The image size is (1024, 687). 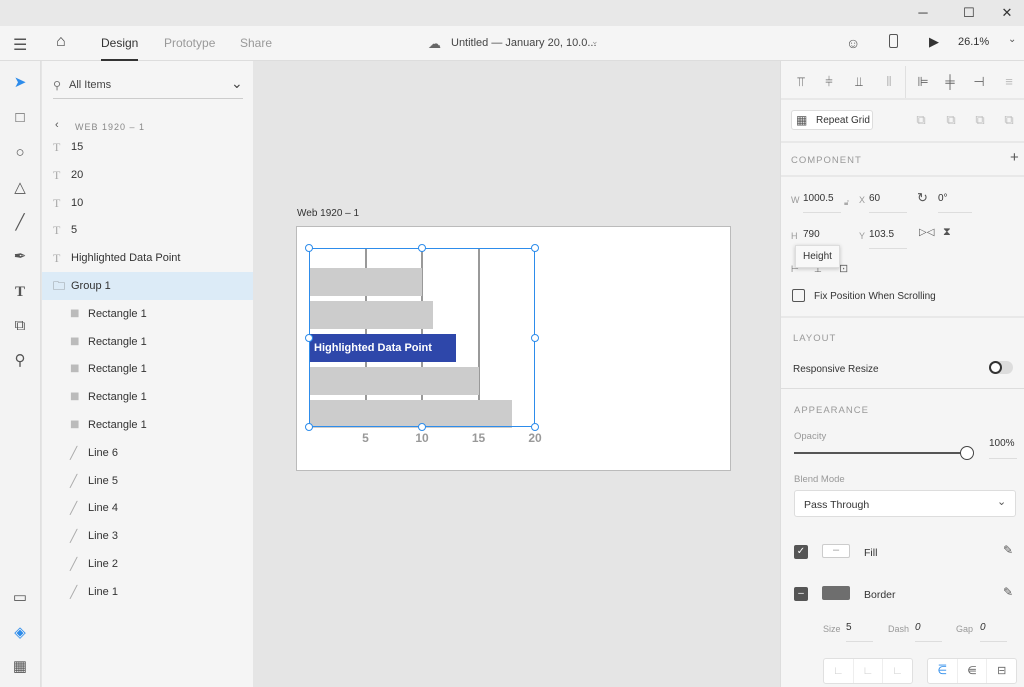 I want to click on width-input: 1000.5, so click(x=818, y=198).